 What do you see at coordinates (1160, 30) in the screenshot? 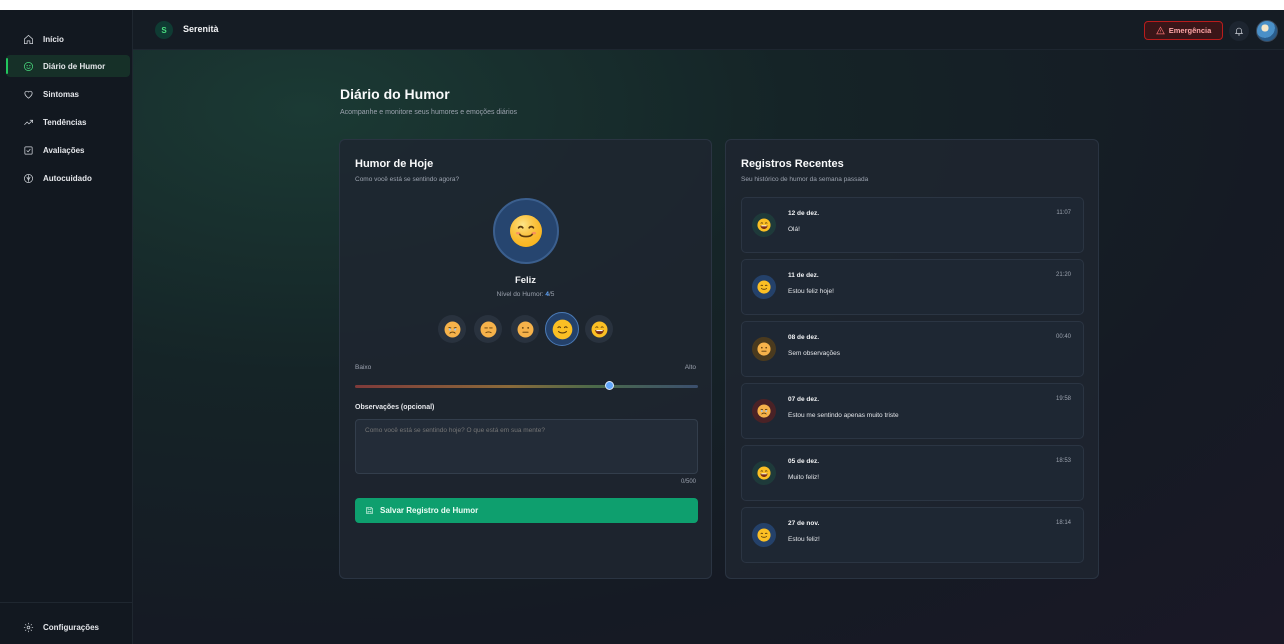
I see `warning-icon` at bounding box center [1160, 30].